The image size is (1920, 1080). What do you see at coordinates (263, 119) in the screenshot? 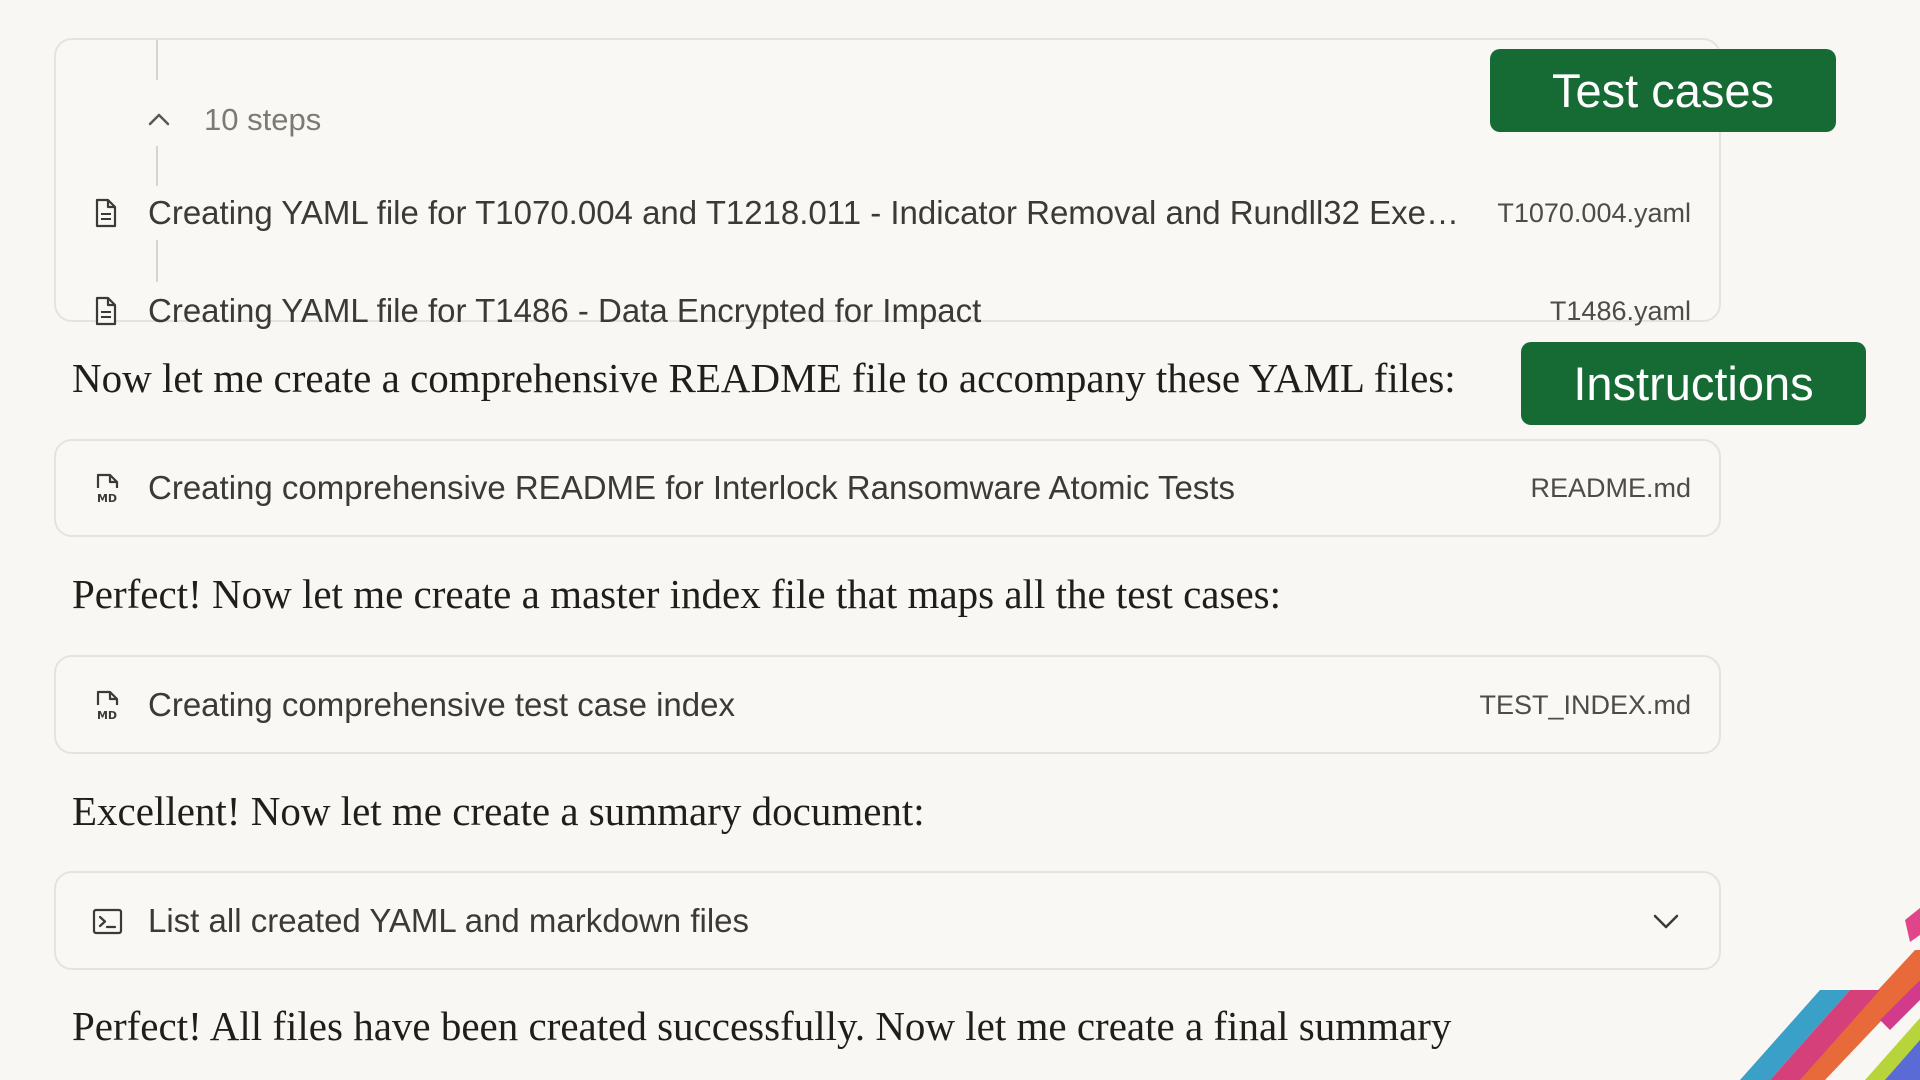
I see `steps-count-label: 10 steps` at bounding box center [263, 119].